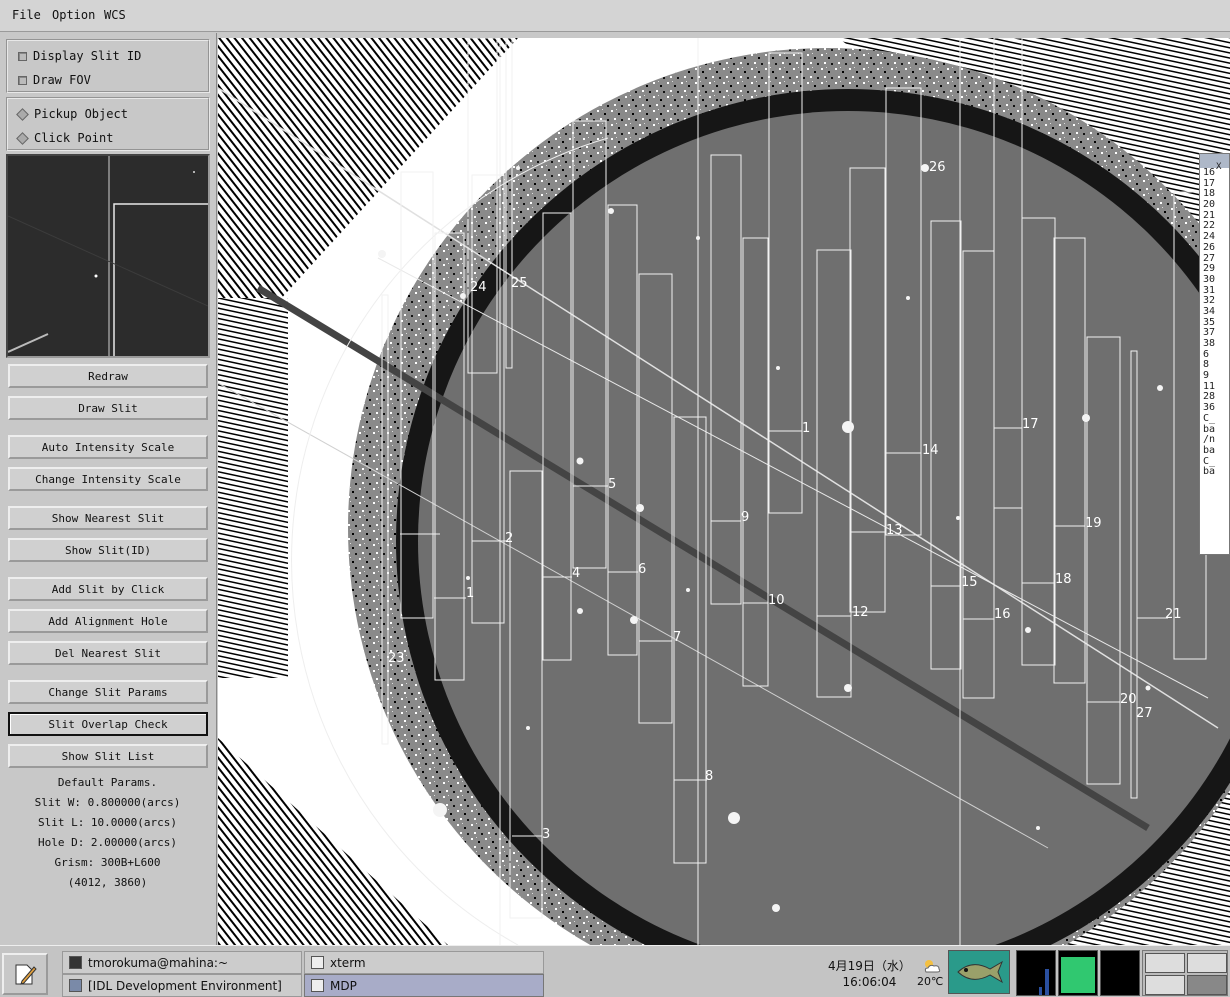  I want to click on redraw-button: Redraw, so click(108, 376).